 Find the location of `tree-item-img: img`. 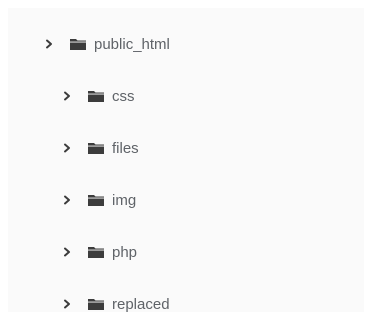

tree-item-img: img is located at coordinates (98, 200).